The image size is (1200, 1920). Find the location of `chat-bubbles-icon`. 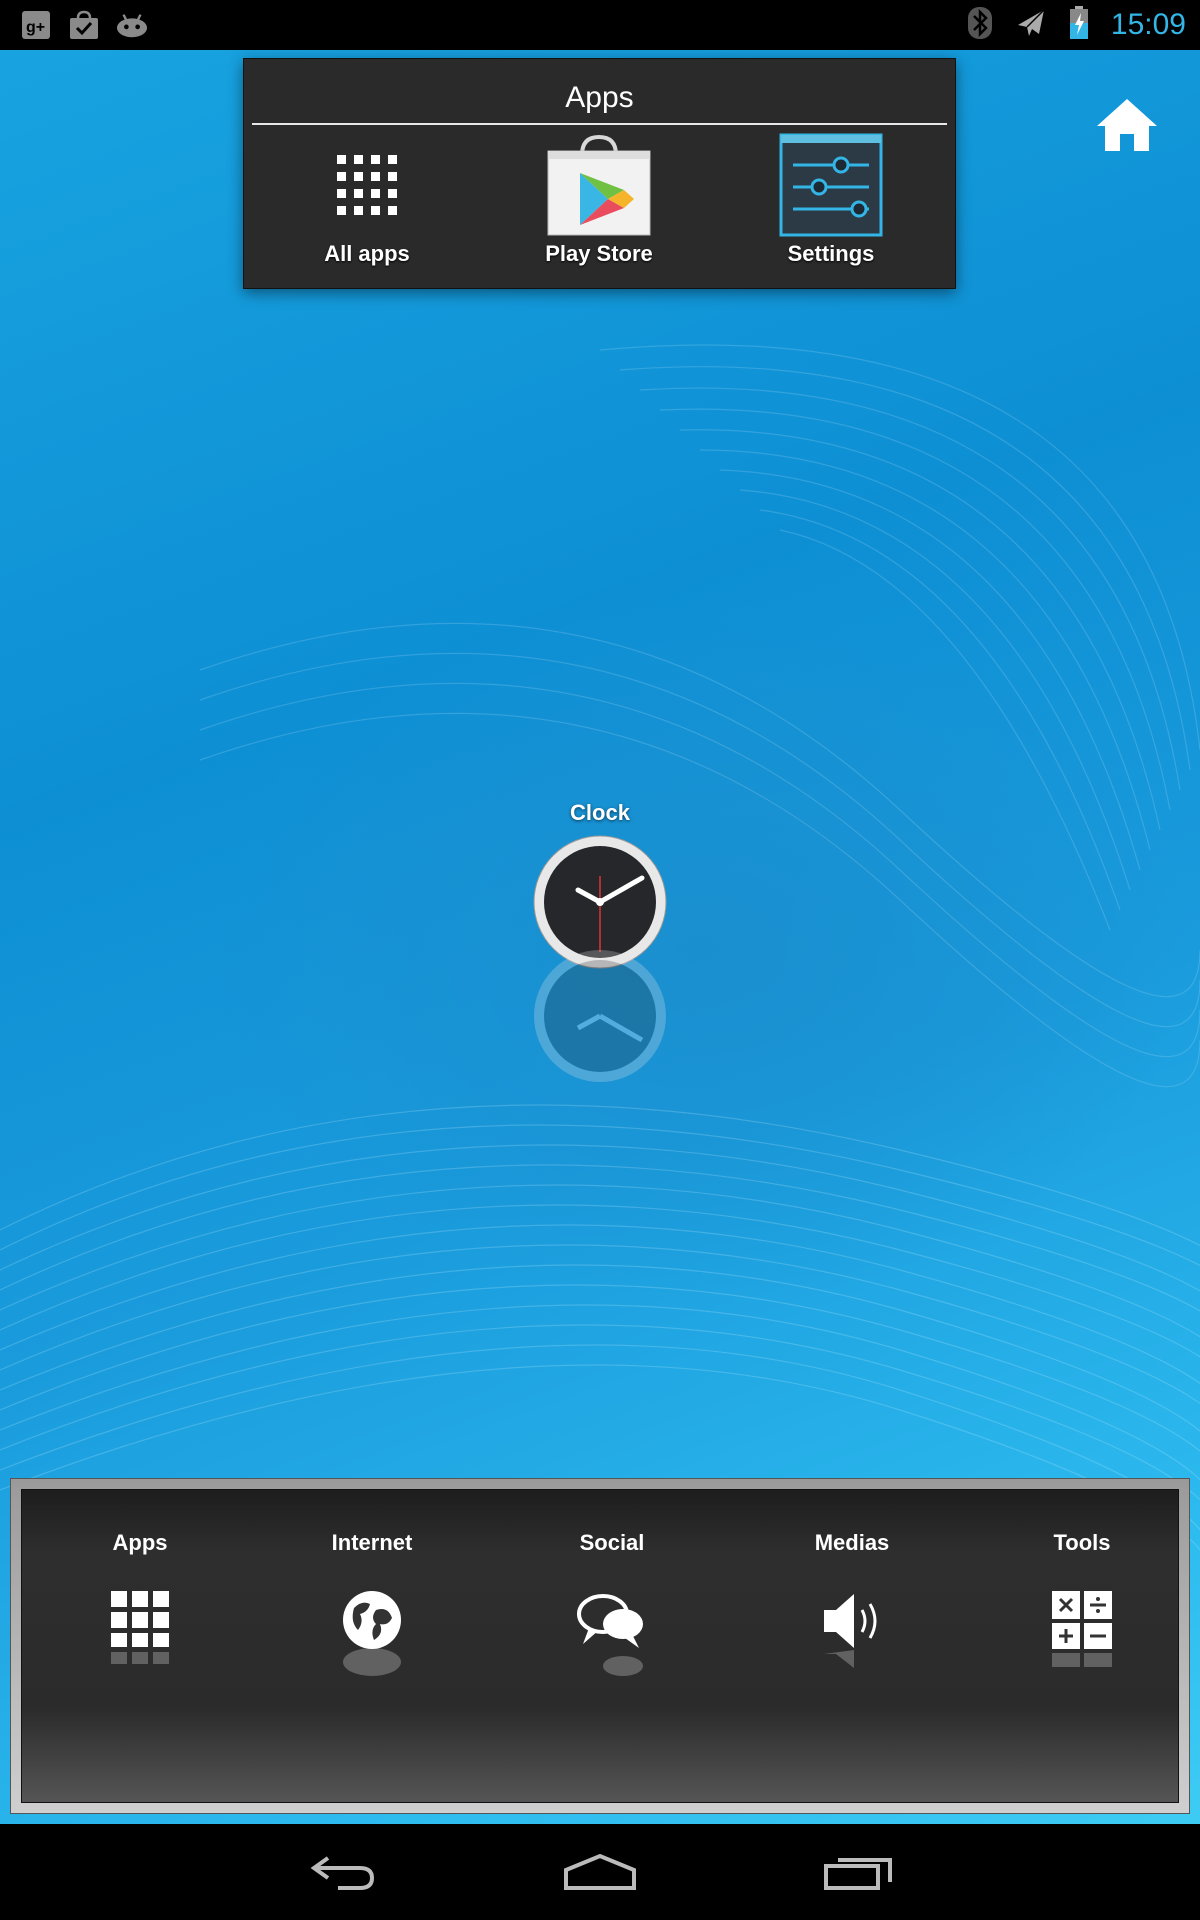

chat-bubbles-icon is located at coordinates (612, 1640).